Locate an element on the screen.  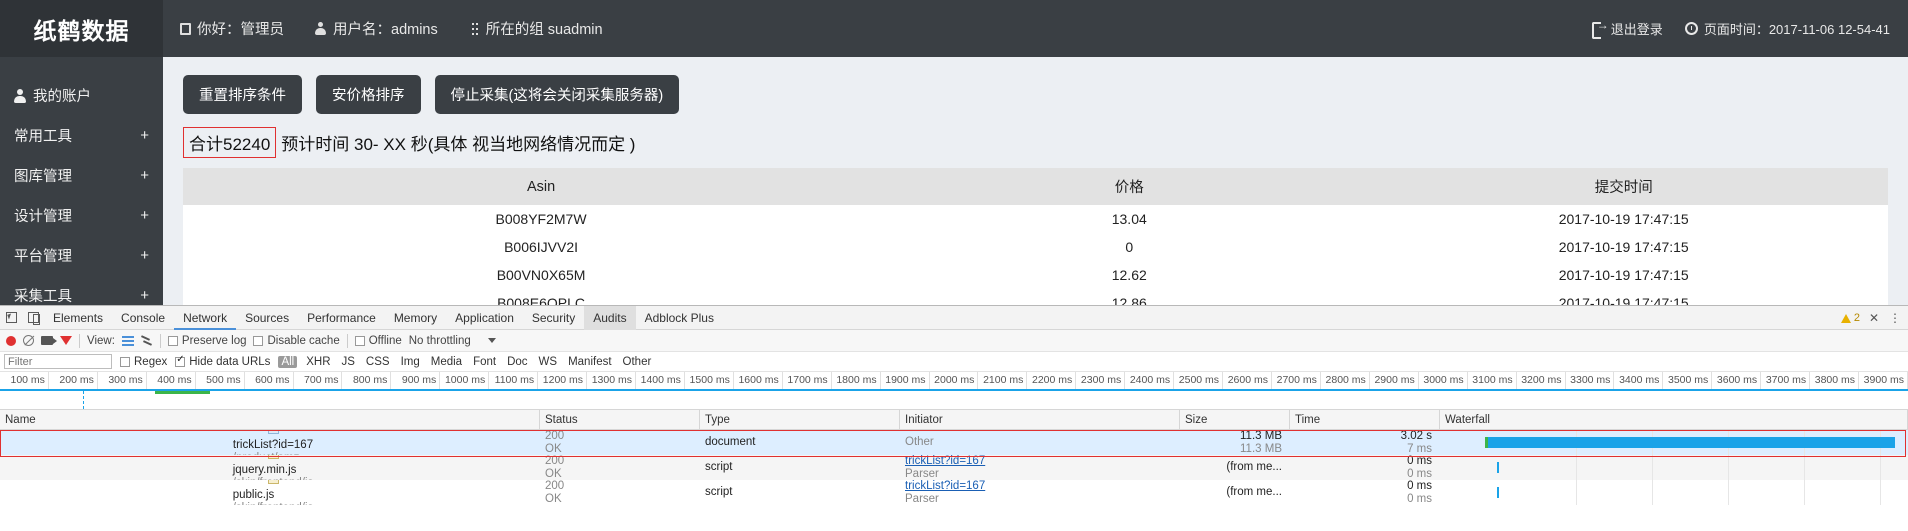
table-row: B008YF2M7W 13.04 2017-10-19 17:47:15 is located at coordinates (1035, 219).